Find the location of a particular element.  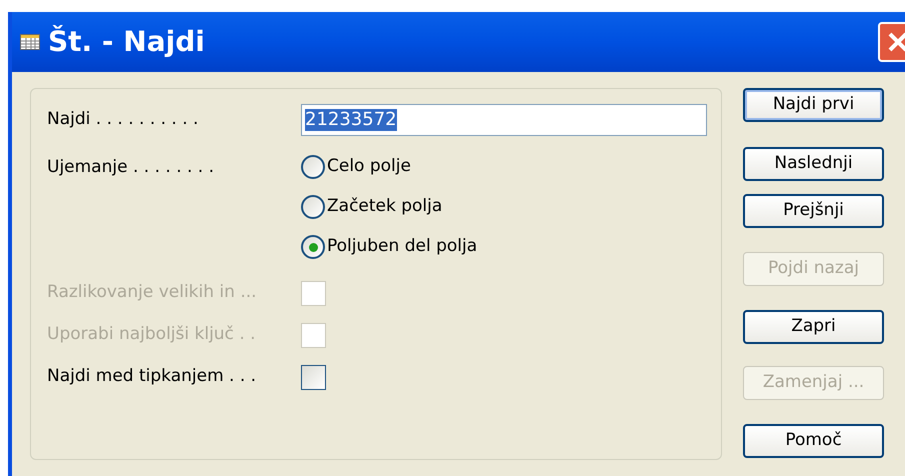

window-title: Št. - Najdi is located at coordinates (126, 42).